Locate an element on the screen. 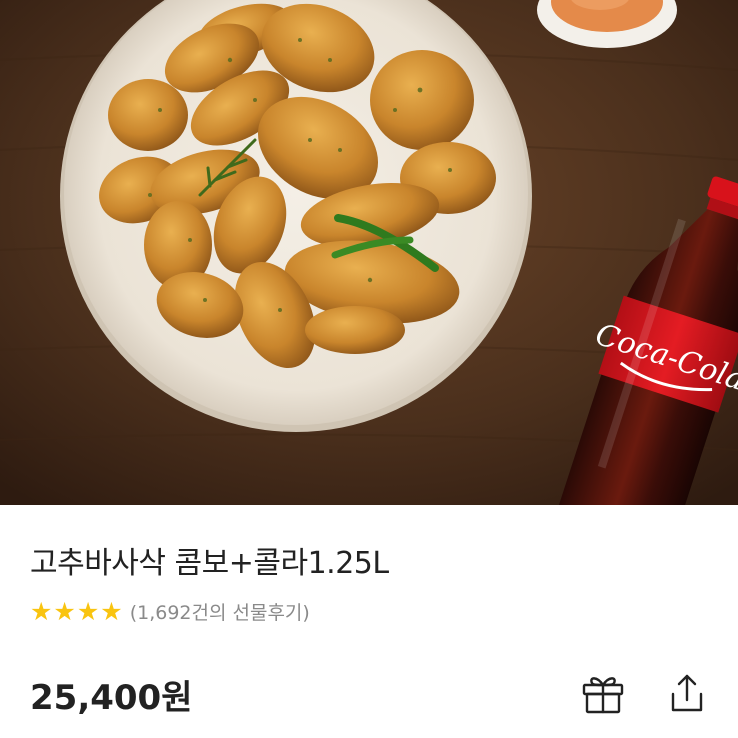 The width and height of the screenshot is (738, 738). rating-stars: ★ ★ ★ ★ is located at coordinates (77, 611).